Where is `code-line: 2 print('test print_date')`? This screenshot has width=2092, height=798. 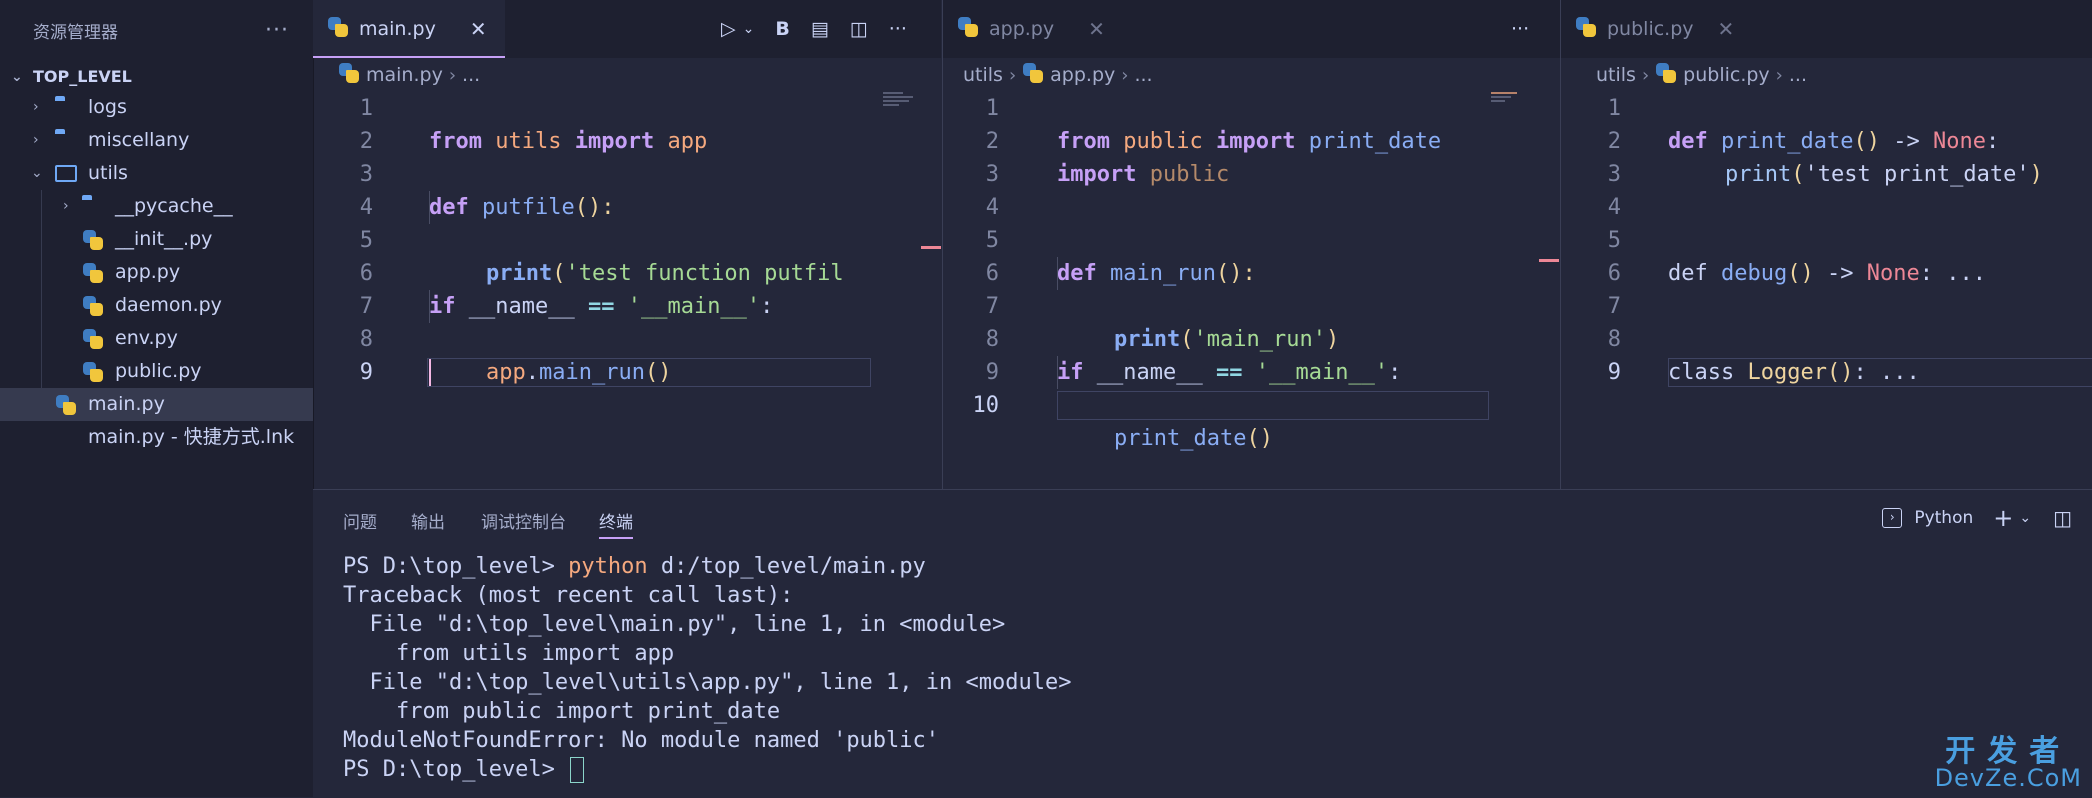 code-line: 2 print('test print_date') is located at coordinates (1825, 158).